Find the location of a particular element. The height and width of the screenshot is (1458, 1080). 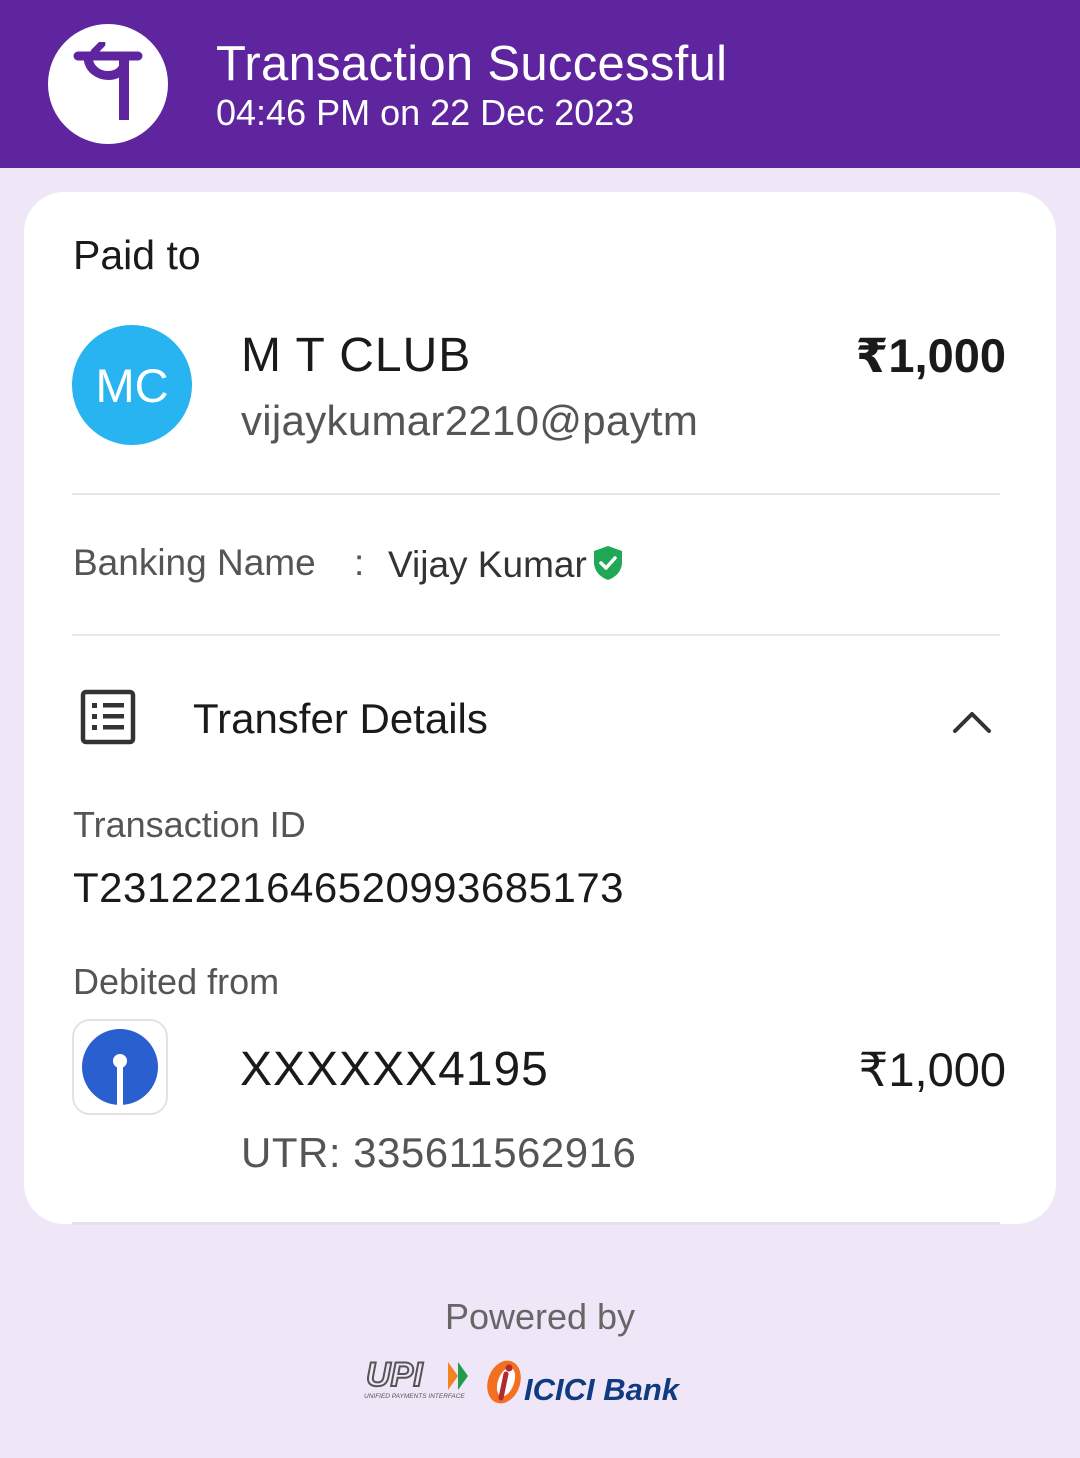

upi-logo: UPI UNIFIED PAYMENTS INTERFACE is located at coordinates (416, 1378).